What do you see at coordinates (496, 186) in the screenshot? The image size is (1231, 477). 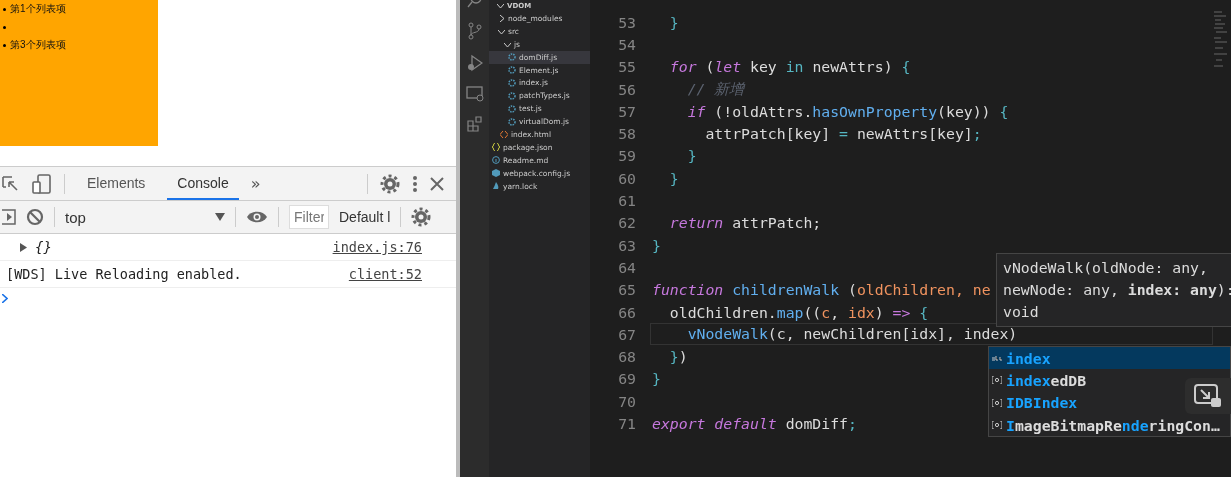 I see `drop-icon` at bounding box center [496, 186].